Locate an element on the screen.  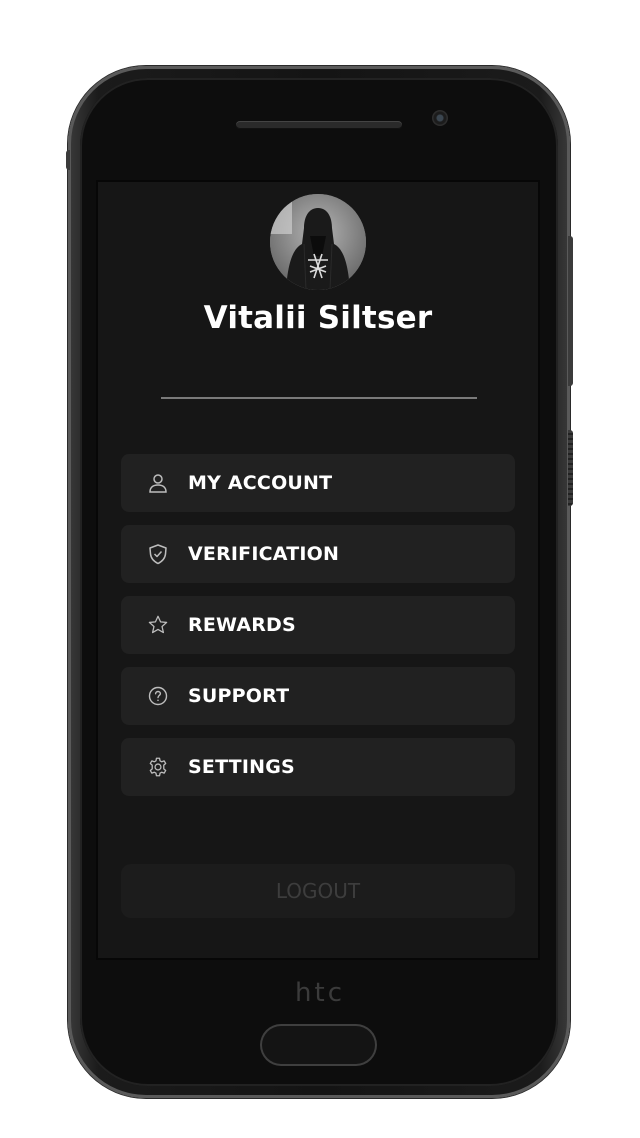
avatar-image is located at coordinates (318, 242).